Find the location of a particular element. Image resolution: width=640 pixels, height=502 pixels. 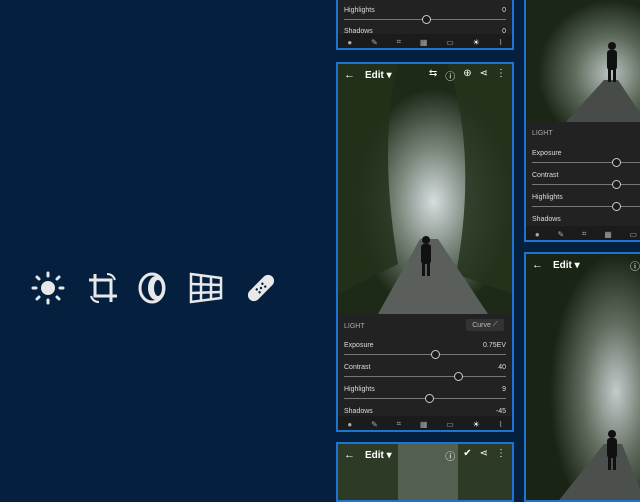

check-icon: ✔ is located at coordinates (467, 455).